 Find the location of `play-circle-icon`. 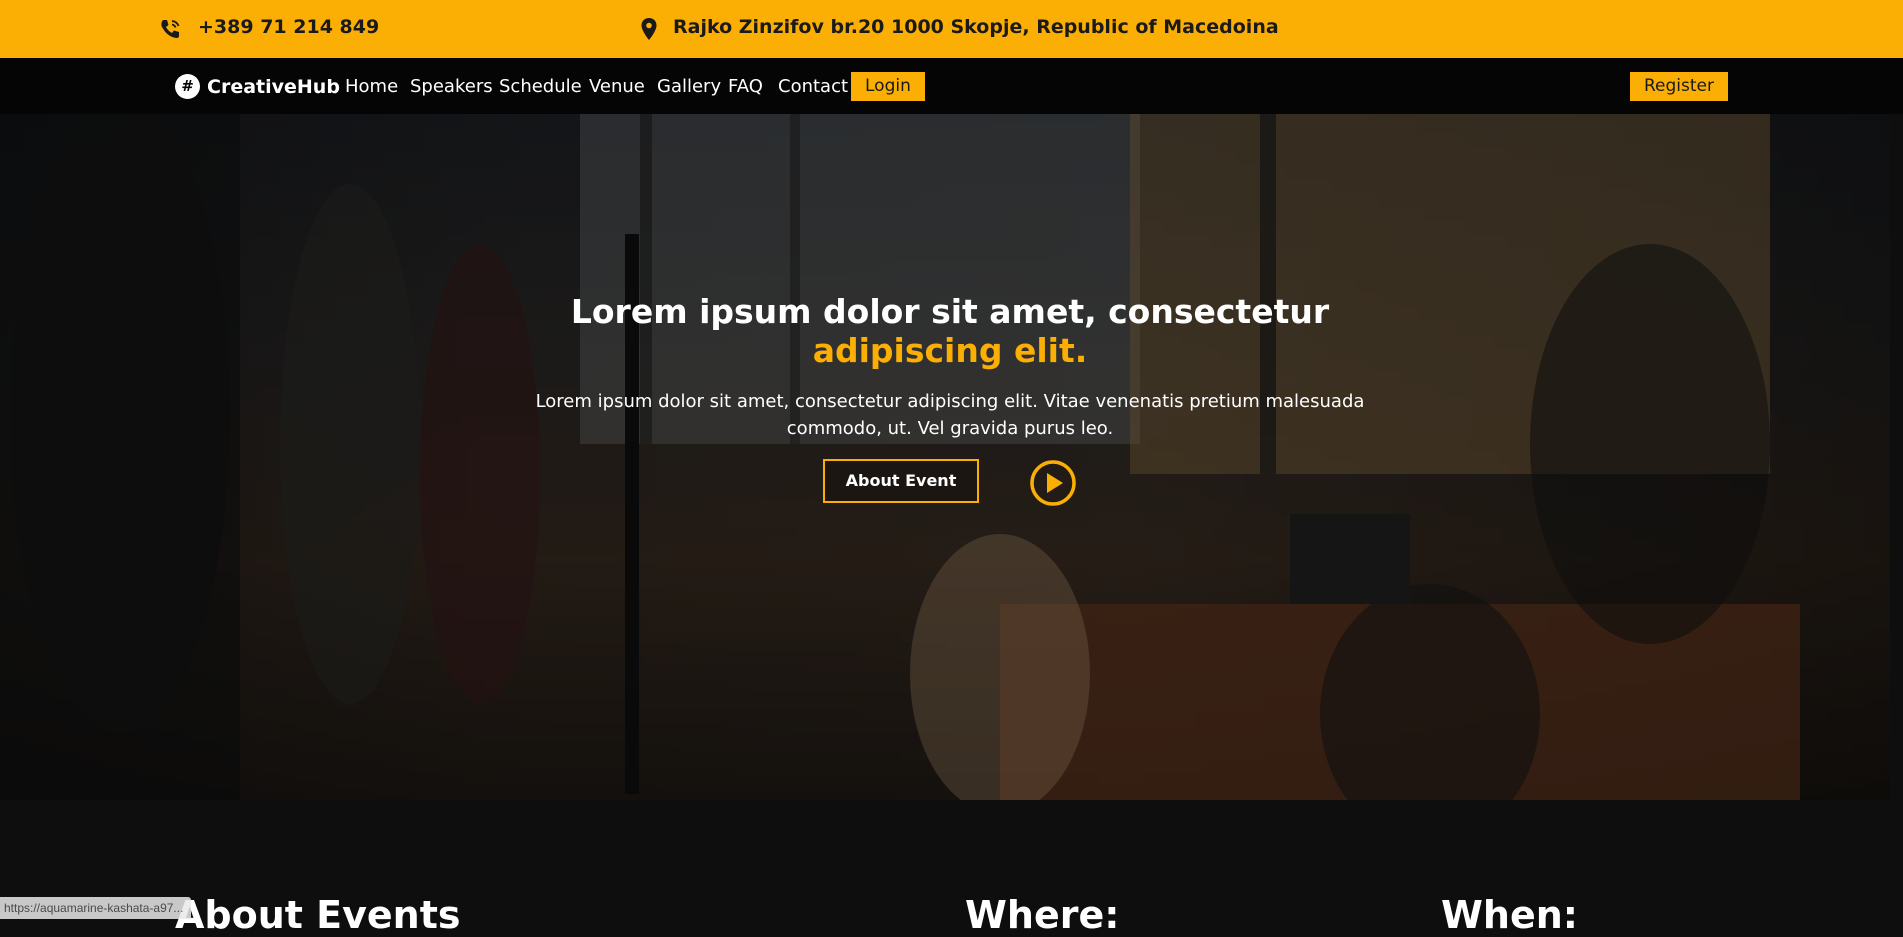

play-circle-icon is located at coordinates (1053, 483).